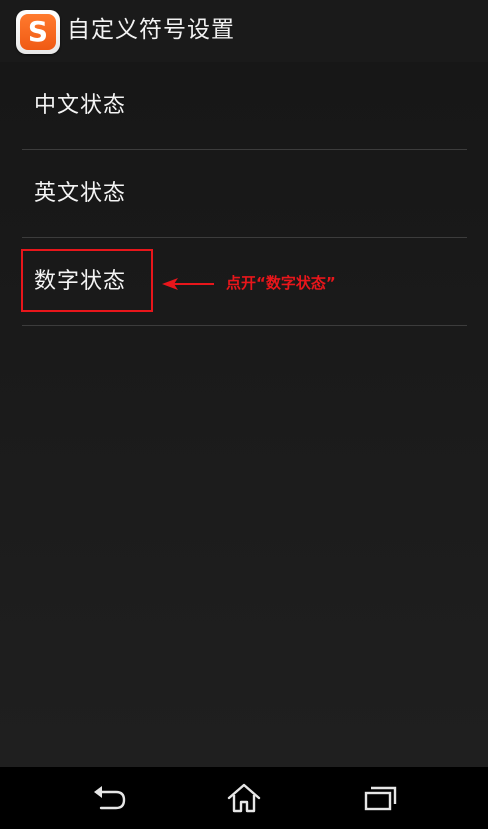 The height and width of the screenshot is (829, 488). I want to click on recents-button, so click(380, 798).